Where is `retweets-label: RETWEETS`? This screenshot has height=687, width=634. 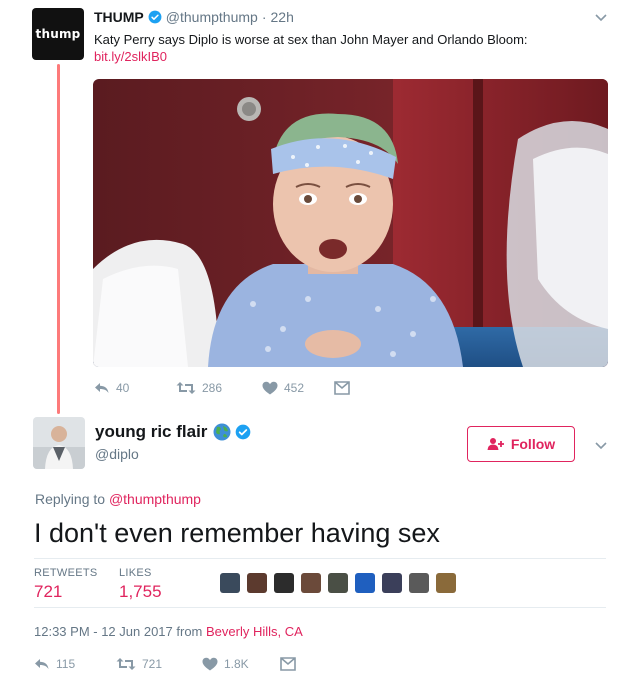 retweets-label: RETWEETS is located at coordinates (66, 573).